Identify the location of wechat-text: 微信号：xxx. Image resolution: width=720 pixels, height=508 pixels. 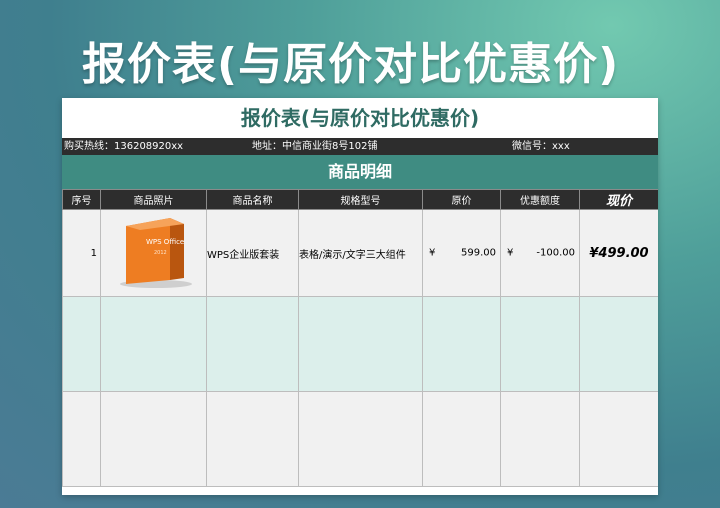
(541, 146).